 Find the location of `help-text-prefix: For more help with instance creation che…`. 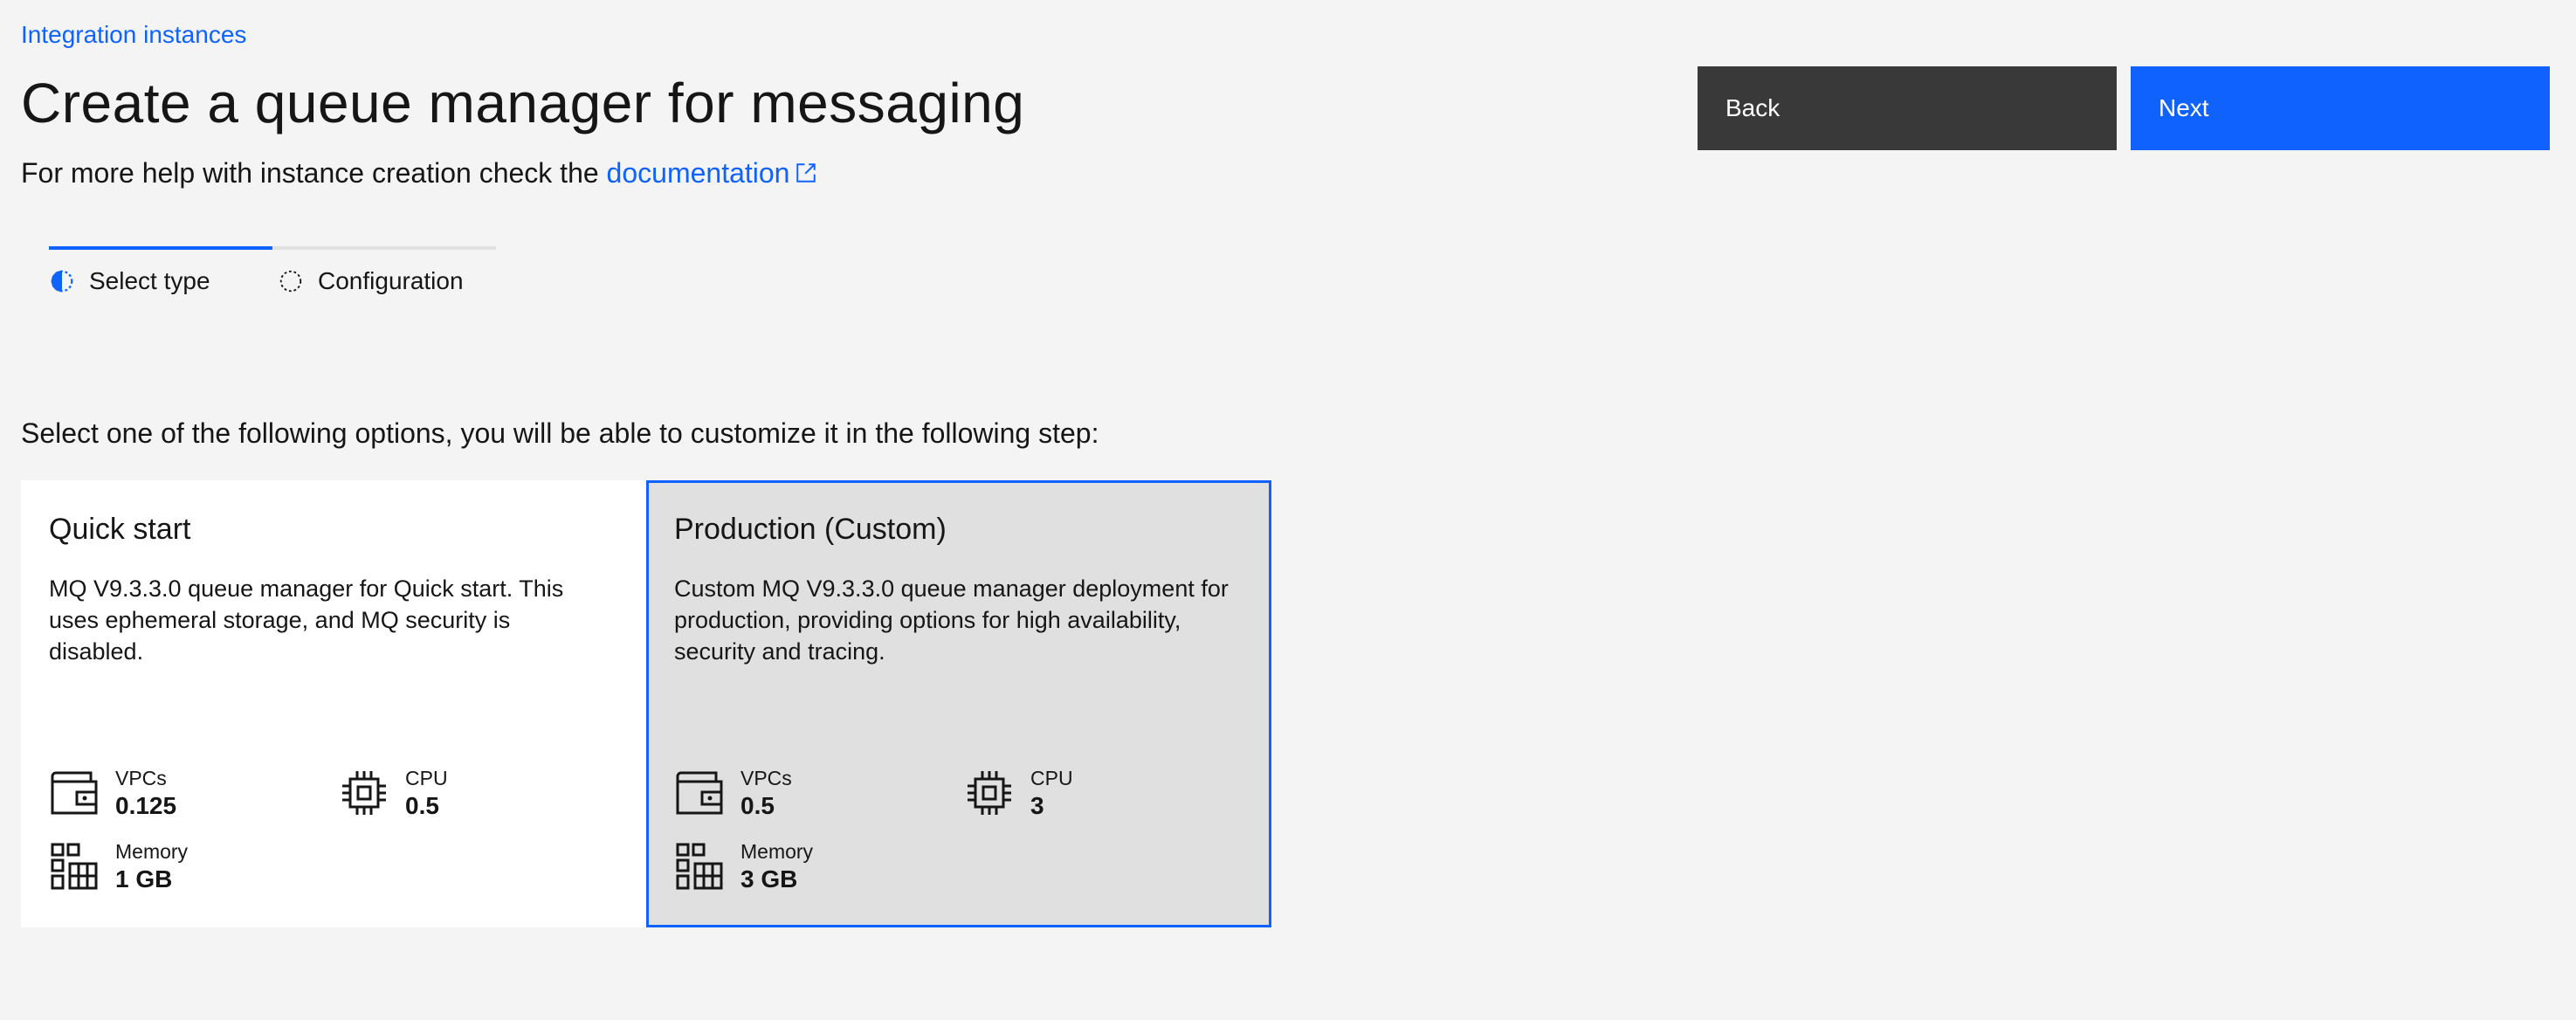

help-text-prefix: For more help with instance creation che… is located at coordinates (314, 173).